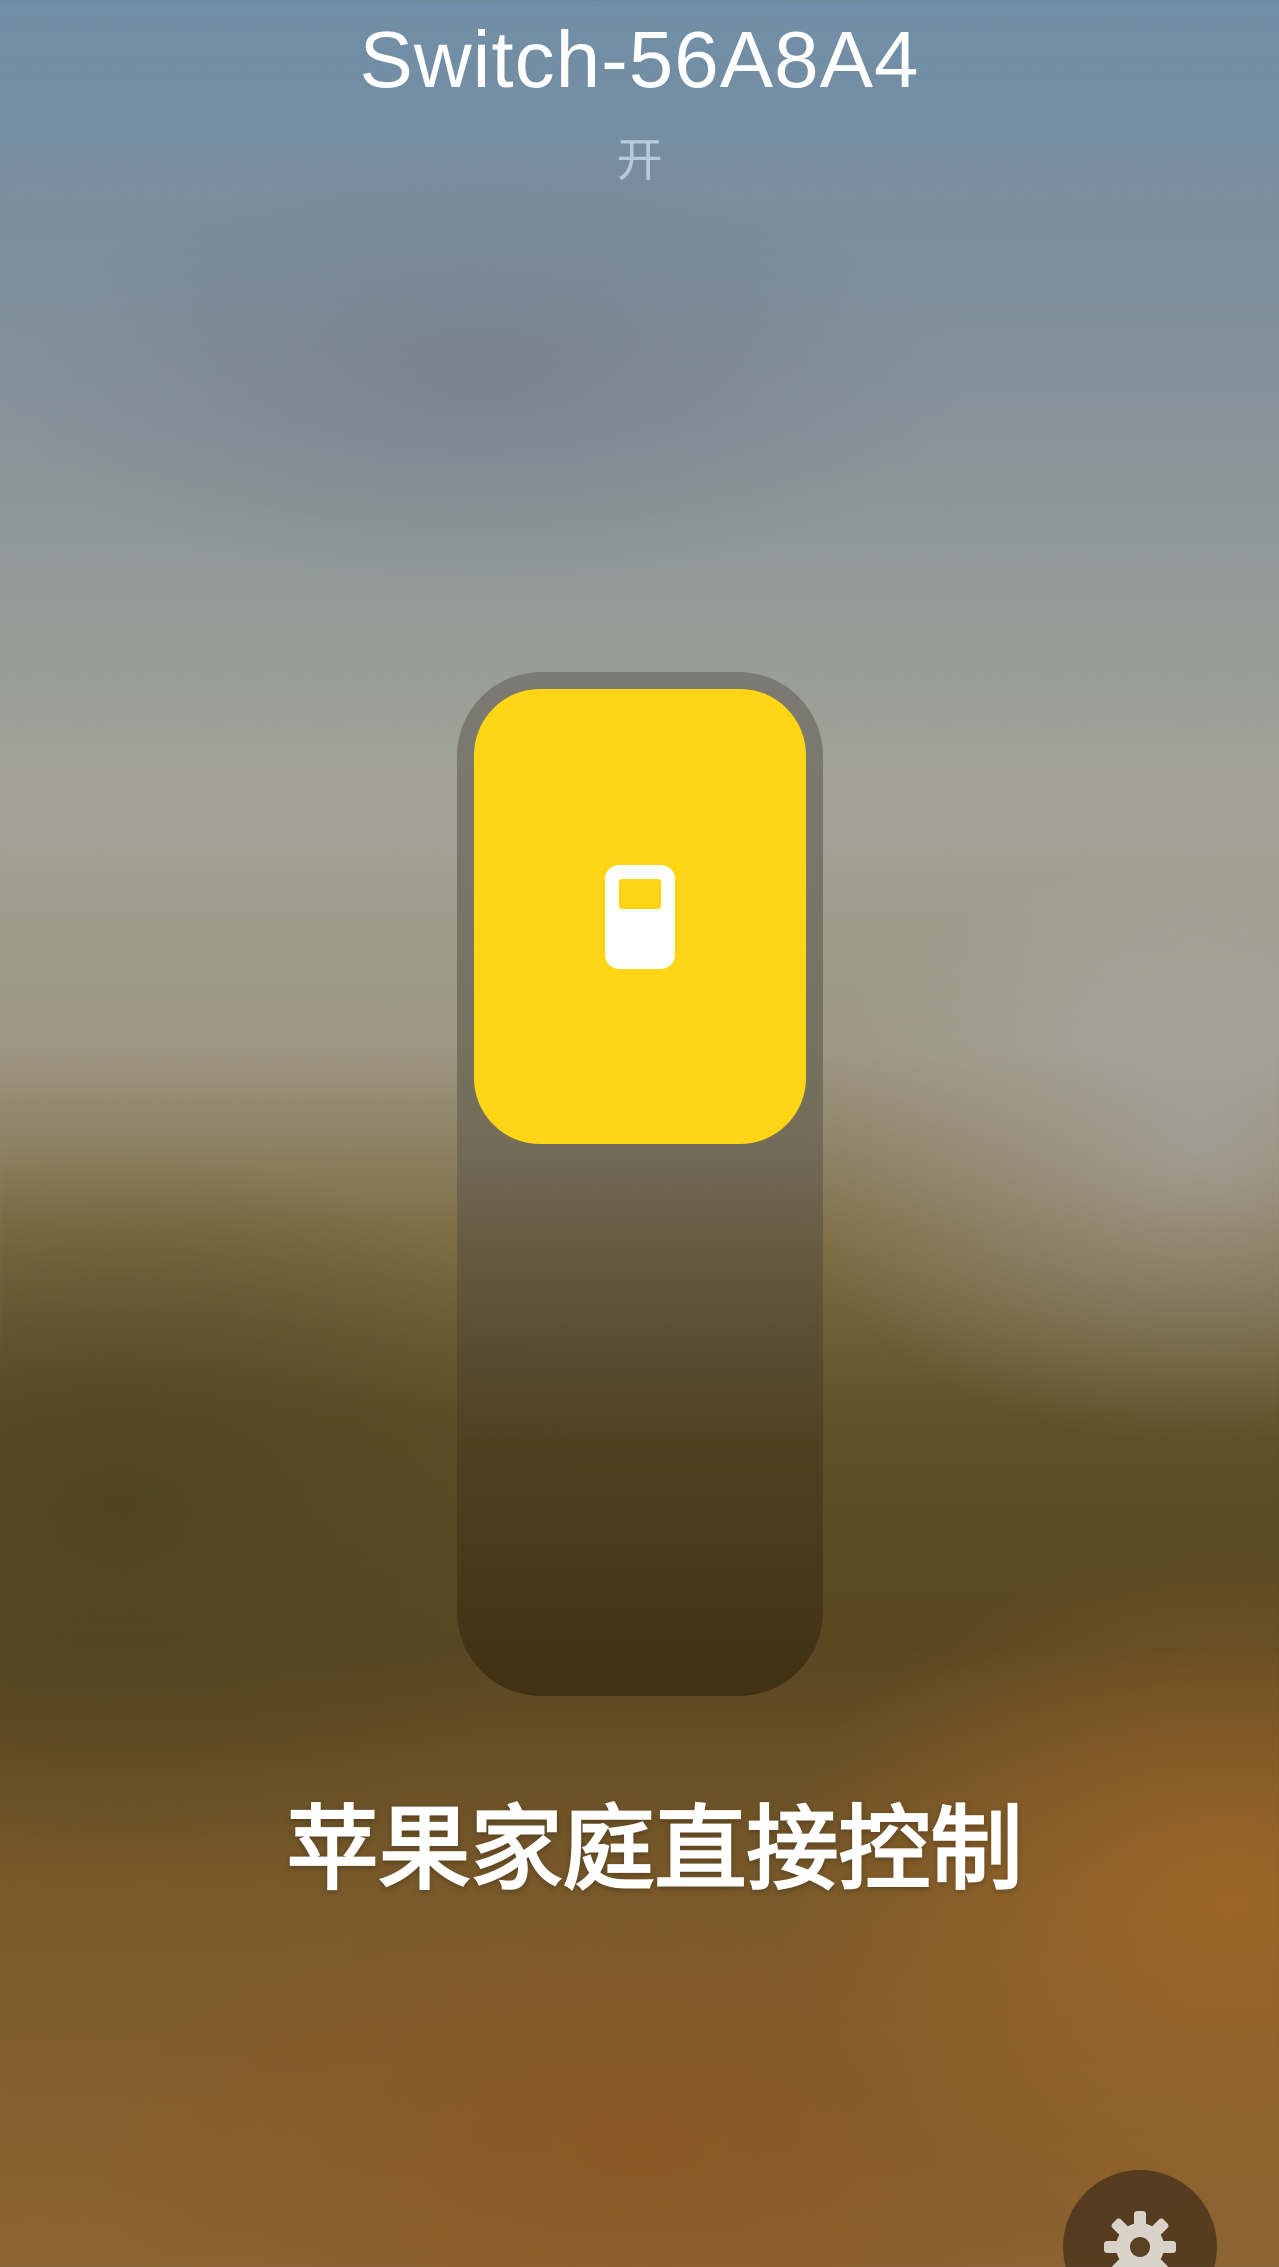  I want to click on gear-icon, so click(1140, 2239).